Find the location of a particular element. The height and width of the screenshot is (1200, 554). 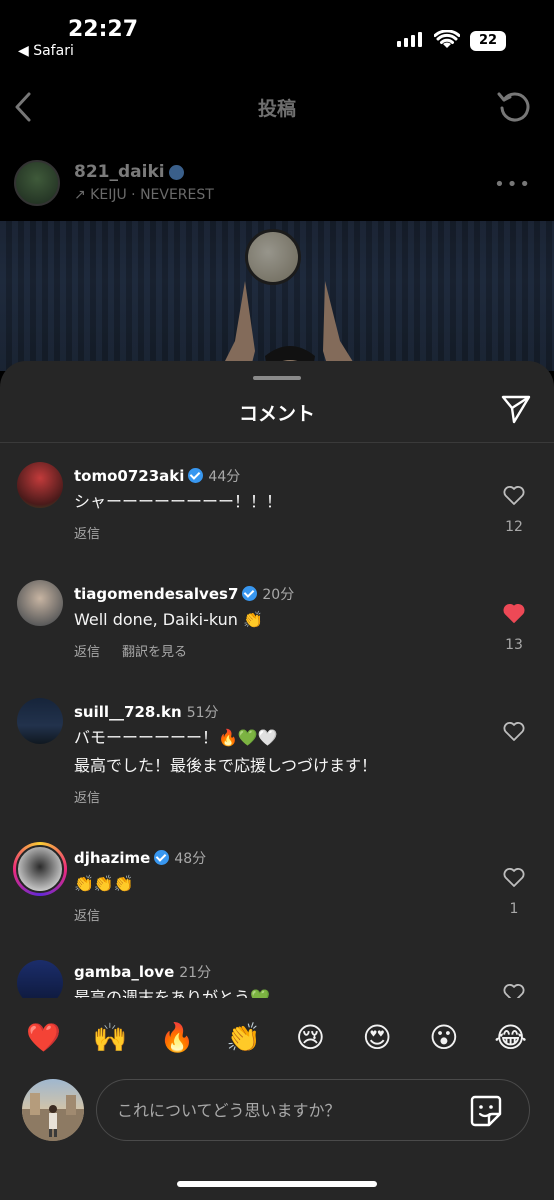

more-options-icon: ••• is located at coordinates (513, 184).